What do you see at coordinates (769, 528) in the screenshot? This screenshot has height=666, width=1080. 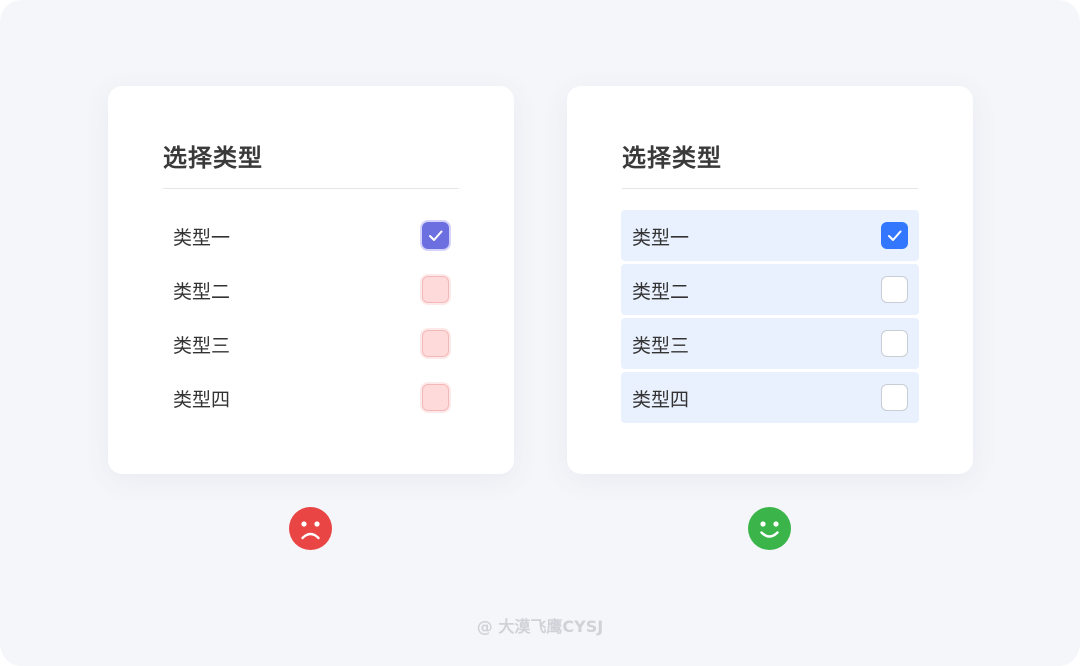 I see `happy-face-icon` at bounding box center [769, 528].